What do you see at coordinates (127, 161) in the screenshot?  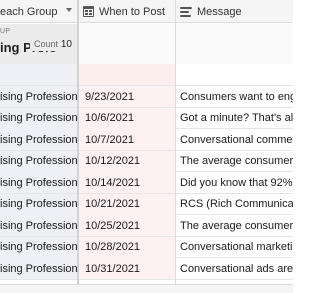 I see `when-to-post-cell: 10/12/2021` at bounding box center [127, 161].